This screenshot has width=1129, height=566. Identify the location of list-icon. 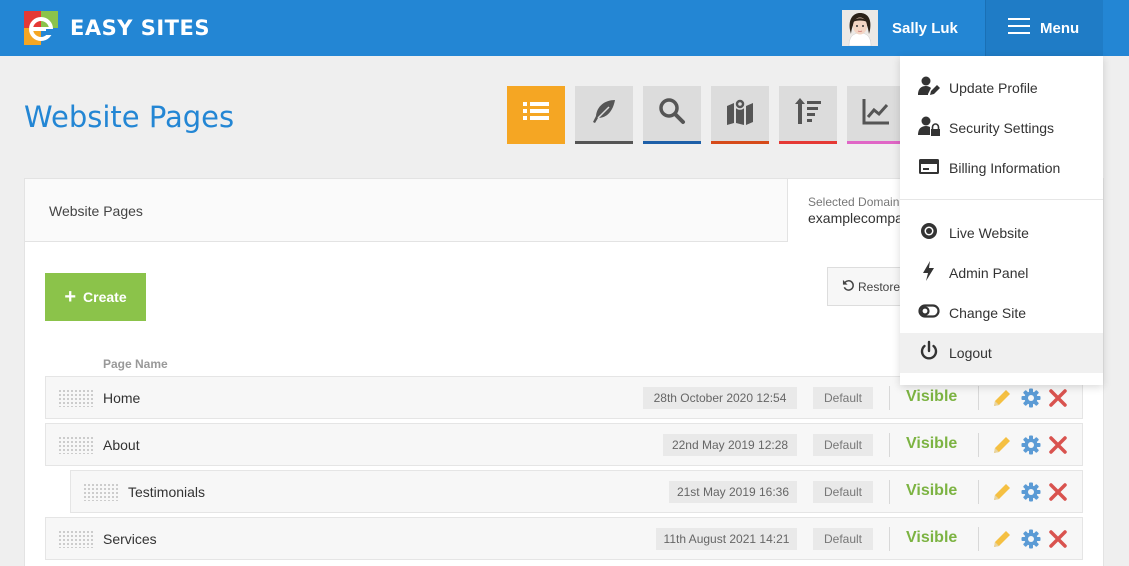
(536, 113).